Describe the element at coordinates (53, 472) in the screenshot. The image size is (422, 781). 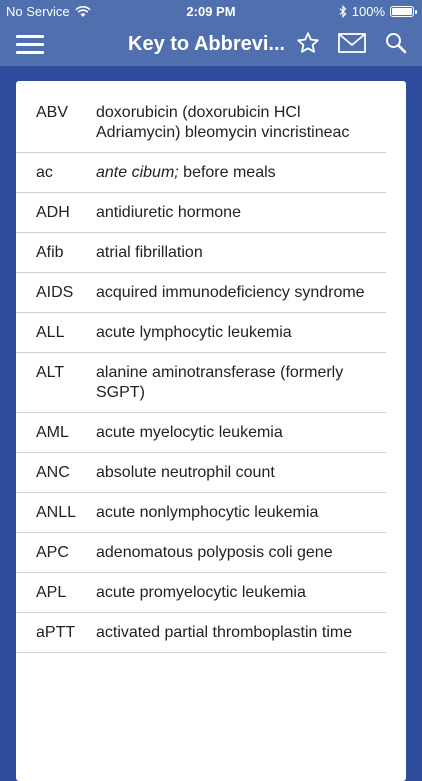
I see `abbreviation-term: ANC` at that location.